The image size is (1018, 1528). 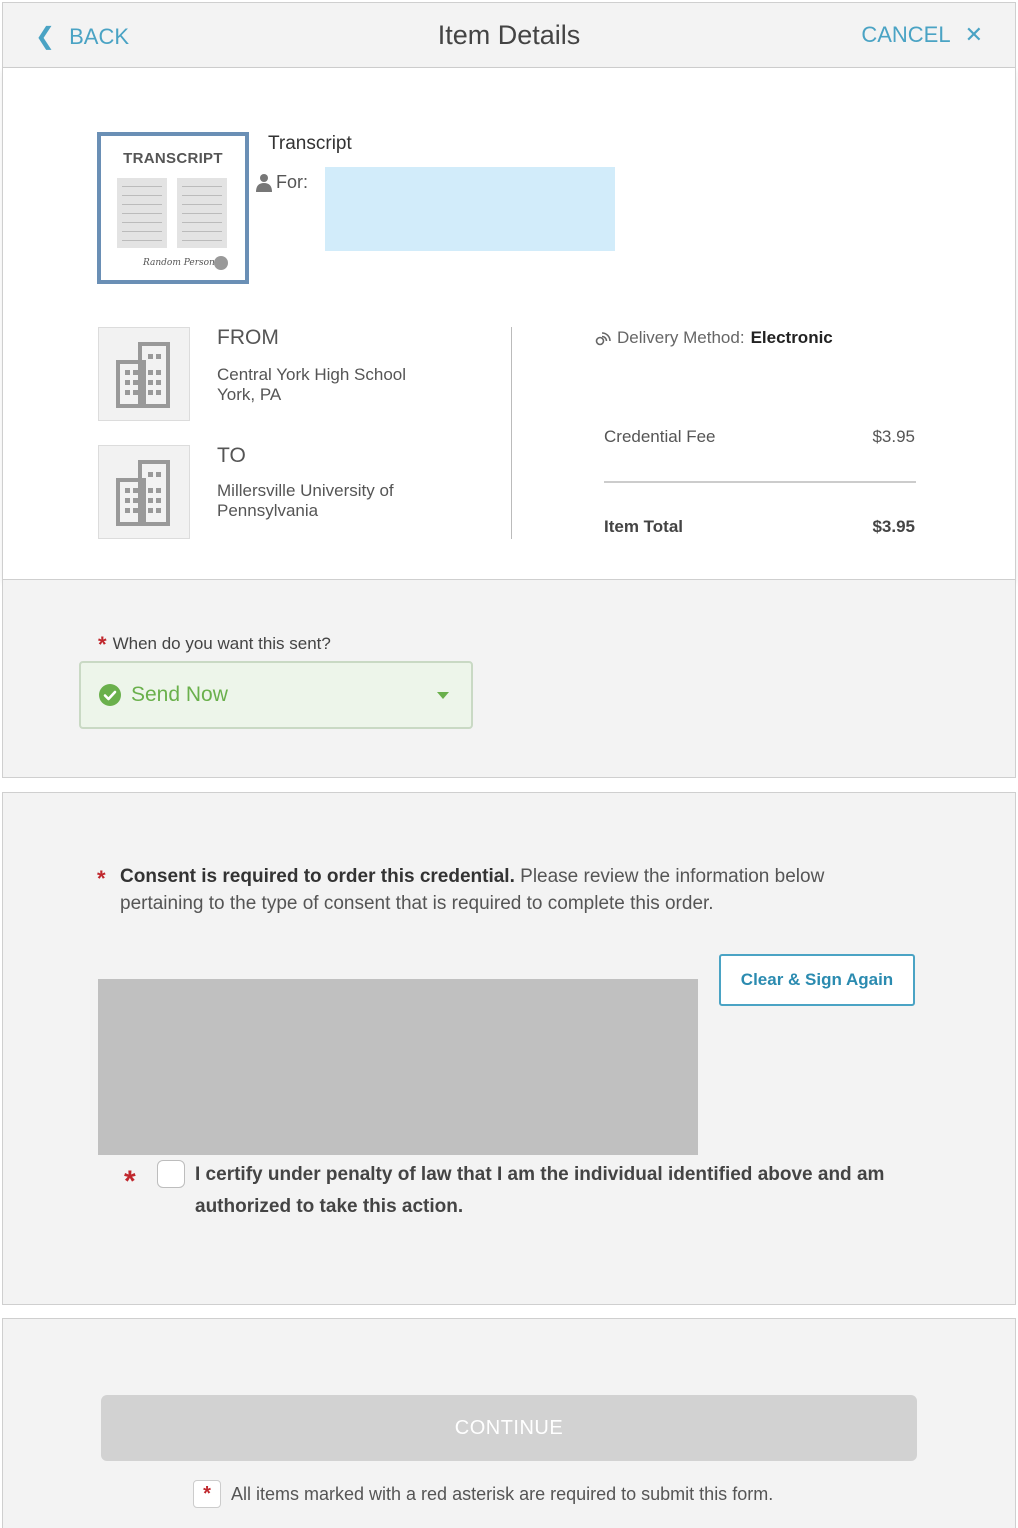 I want to click on seal-icon, so click(x=221, y=263).